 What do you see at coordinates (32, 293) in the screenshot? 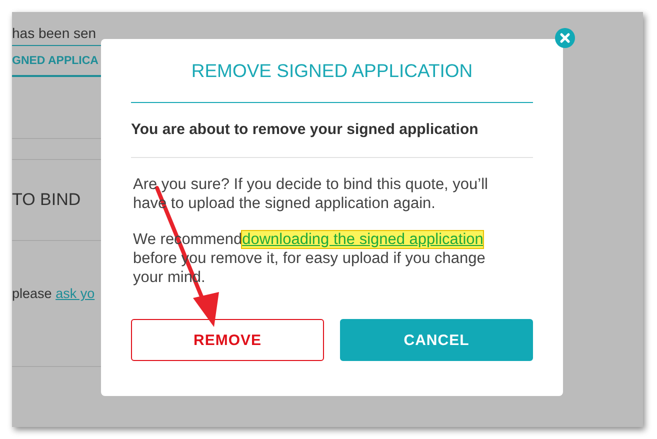
I see `prompt-text: please` at bounding box center [32, 293].